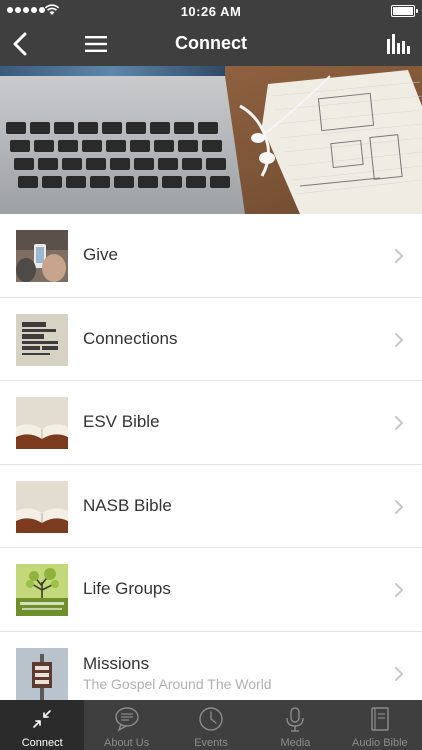  Describe the element at coordinates (121, 422) in the screenshot. I see `list-item-title: ESV Bible` at that location.